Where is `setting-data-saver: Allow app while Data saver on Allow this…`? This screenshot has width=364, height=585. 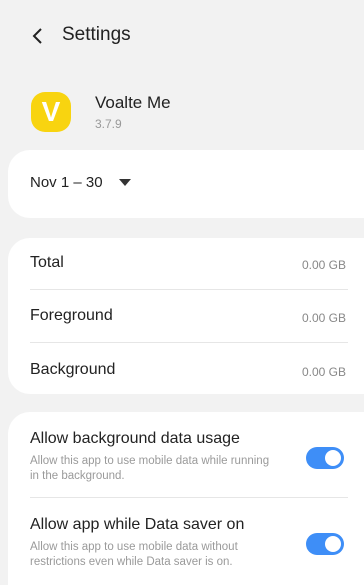
setting-data-saver: Allow app while Data saver on Allow this… is located at coordinates (186, 550).